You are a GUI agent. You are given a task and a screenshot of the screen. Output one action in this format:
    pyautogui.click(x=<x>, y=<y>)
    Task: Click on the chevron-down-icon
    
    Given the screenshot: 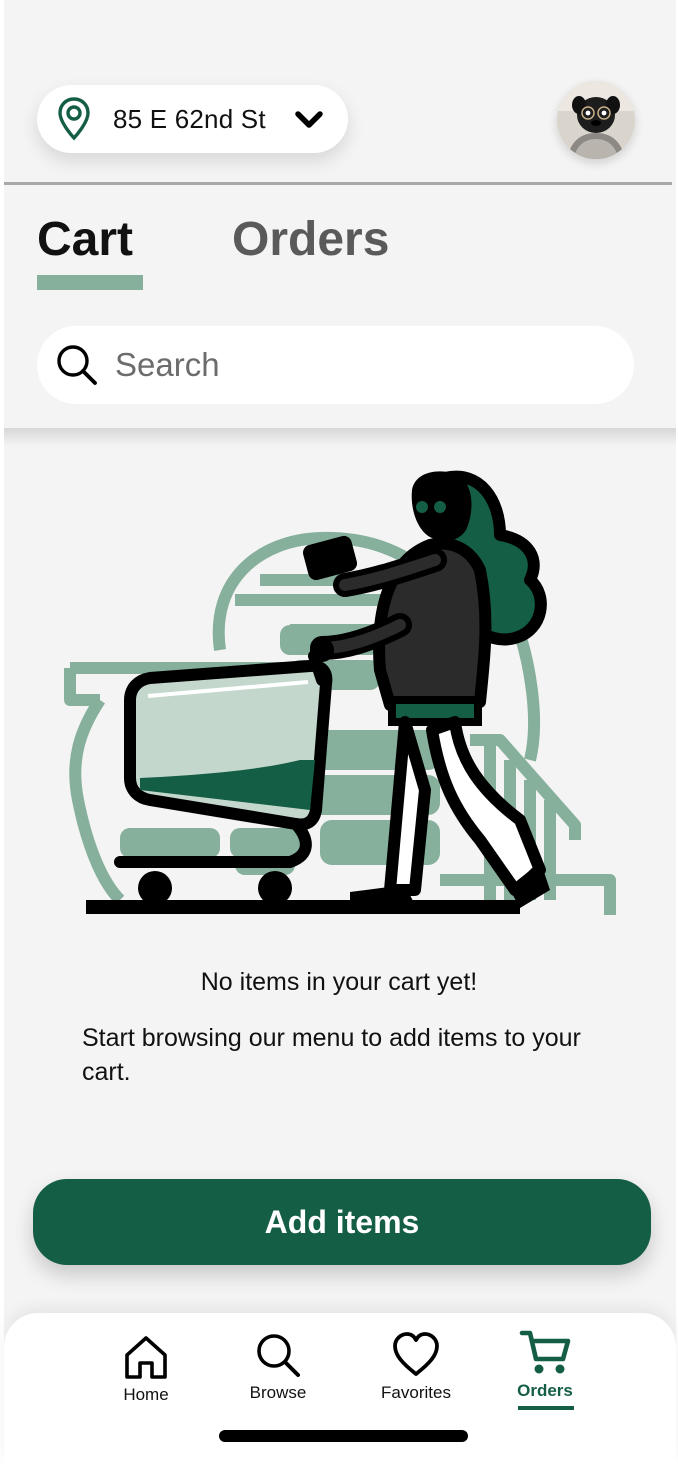 What is the action you would take?
    pyautogui.click(x=309, y=120)
    